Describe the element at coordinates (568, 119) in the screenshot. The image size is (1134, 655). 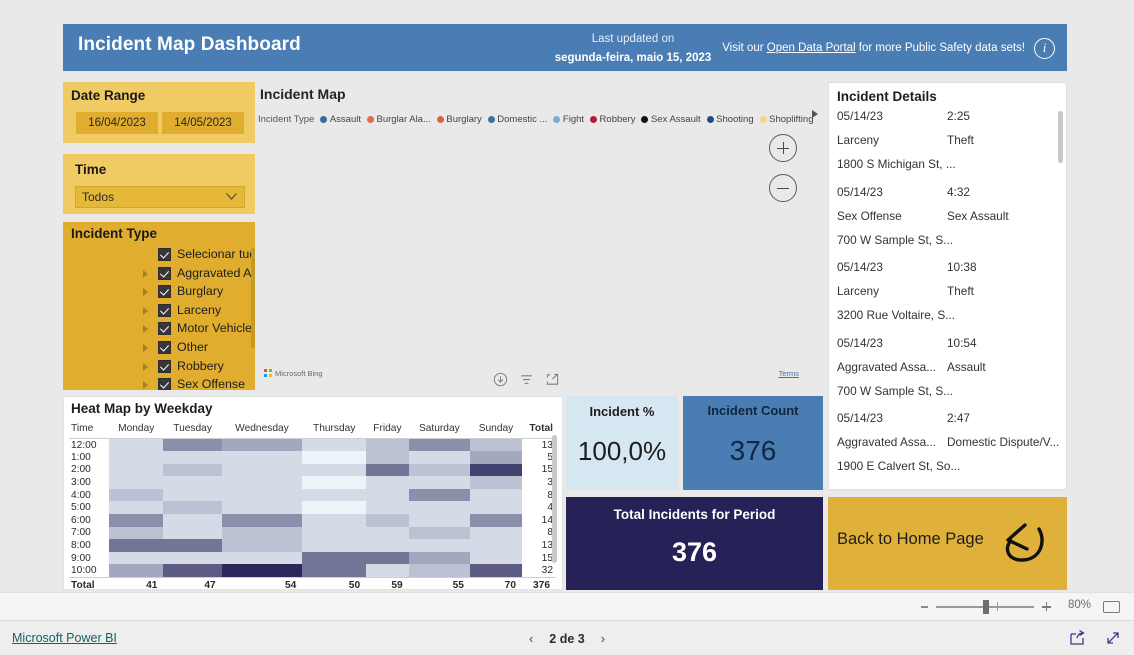
I see `map-legend-item: Fight` at that location.